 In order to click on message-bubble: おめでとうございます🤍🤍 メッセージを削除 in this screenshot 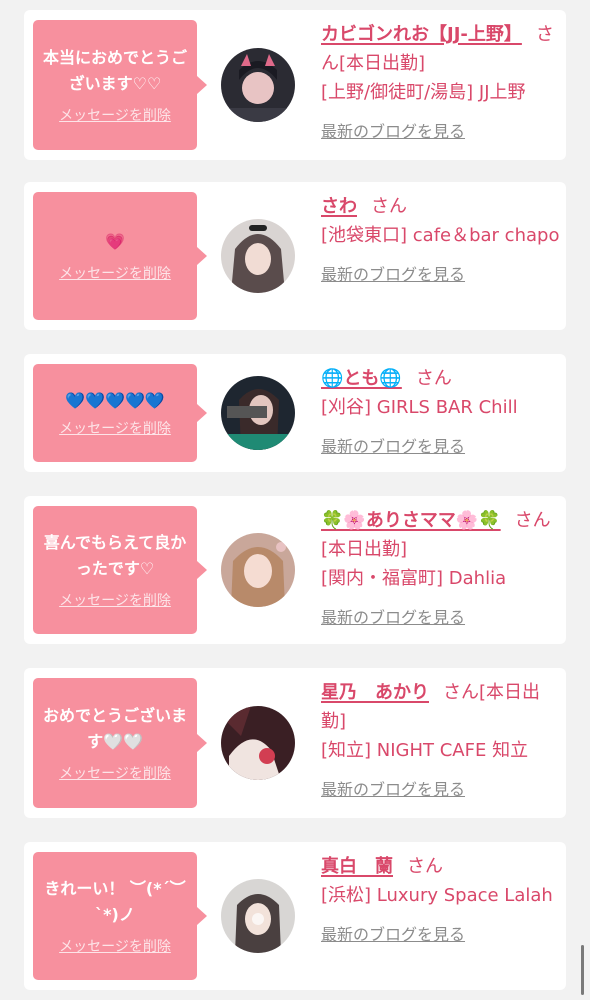, I will do `click(120, 743)`.